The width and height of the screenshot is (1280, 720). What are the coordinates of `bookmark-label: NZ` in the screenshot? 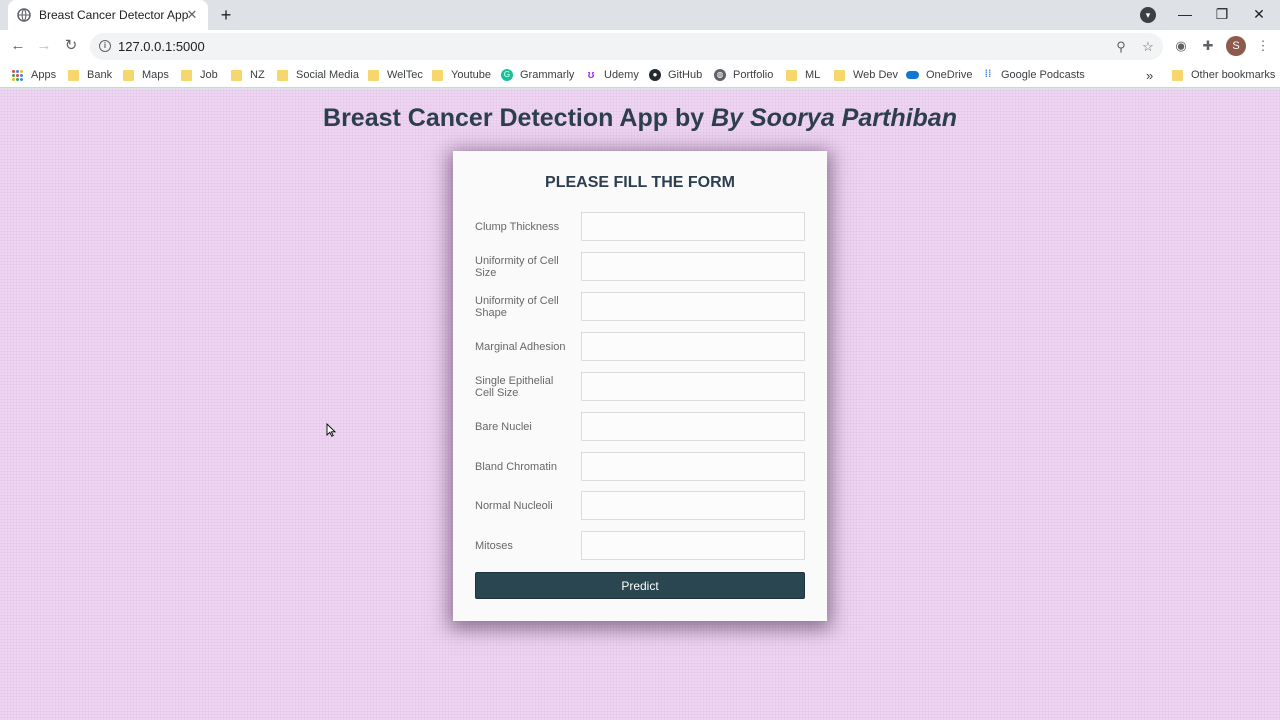 It's located at (257, 75).